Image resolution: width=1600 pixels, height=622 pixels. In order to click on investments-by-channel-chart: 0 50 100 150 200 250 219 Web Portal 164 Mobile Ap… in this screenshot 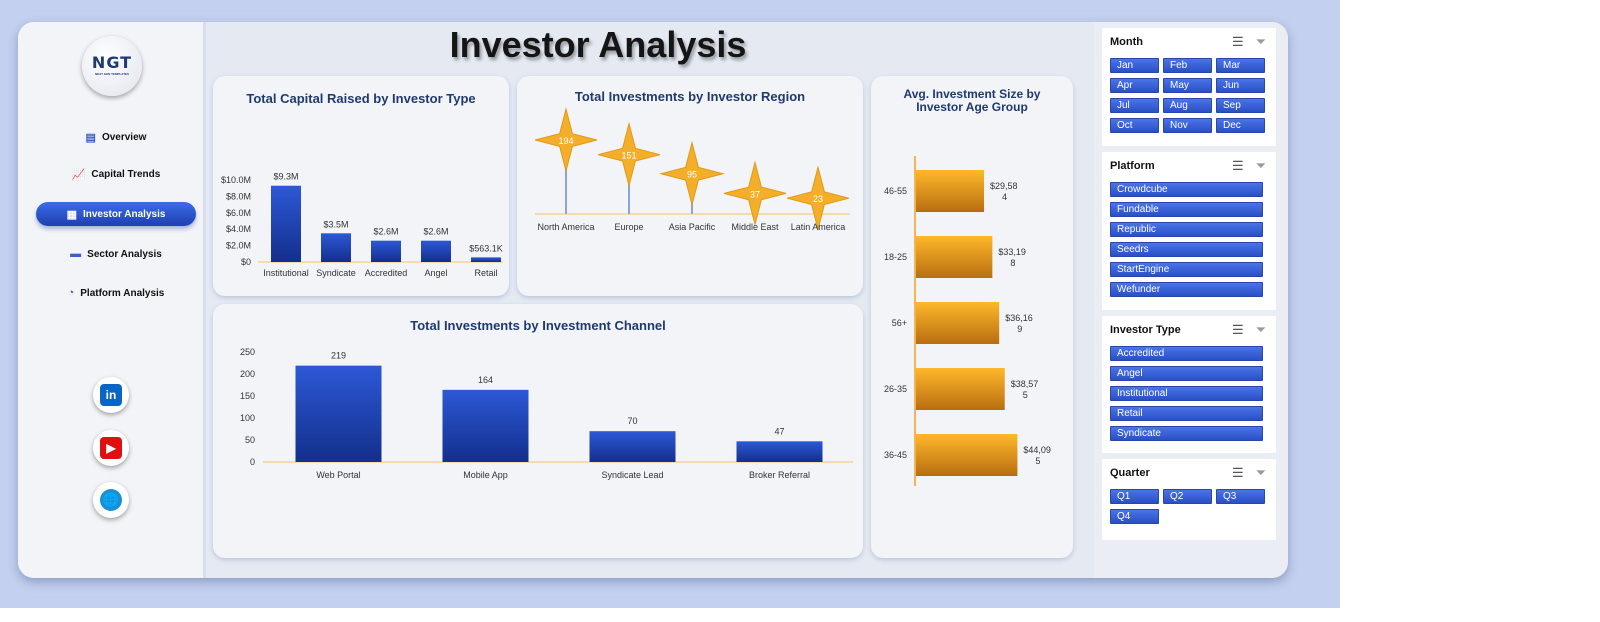, I will do `click(546, 413)`.